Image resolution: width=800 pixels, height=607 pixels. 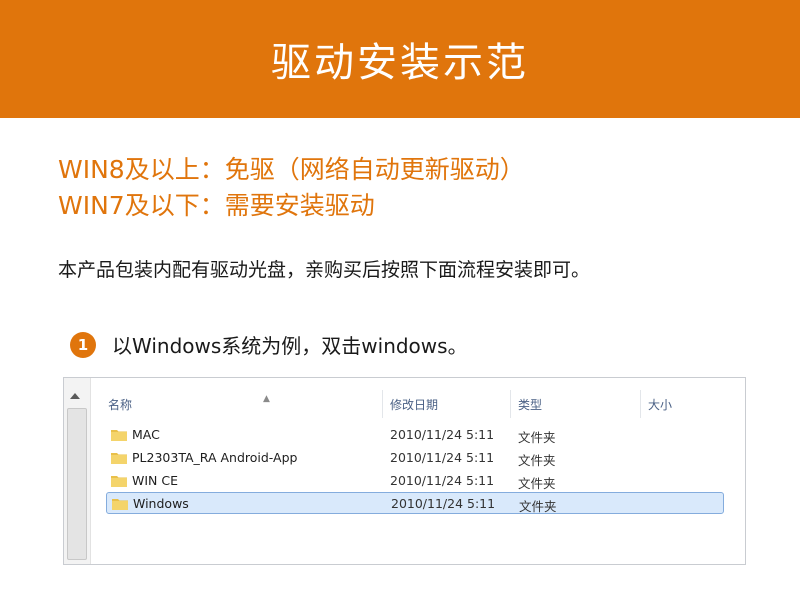 I want to click on column-header-date: 修改日期, so click(x=414, y=404).